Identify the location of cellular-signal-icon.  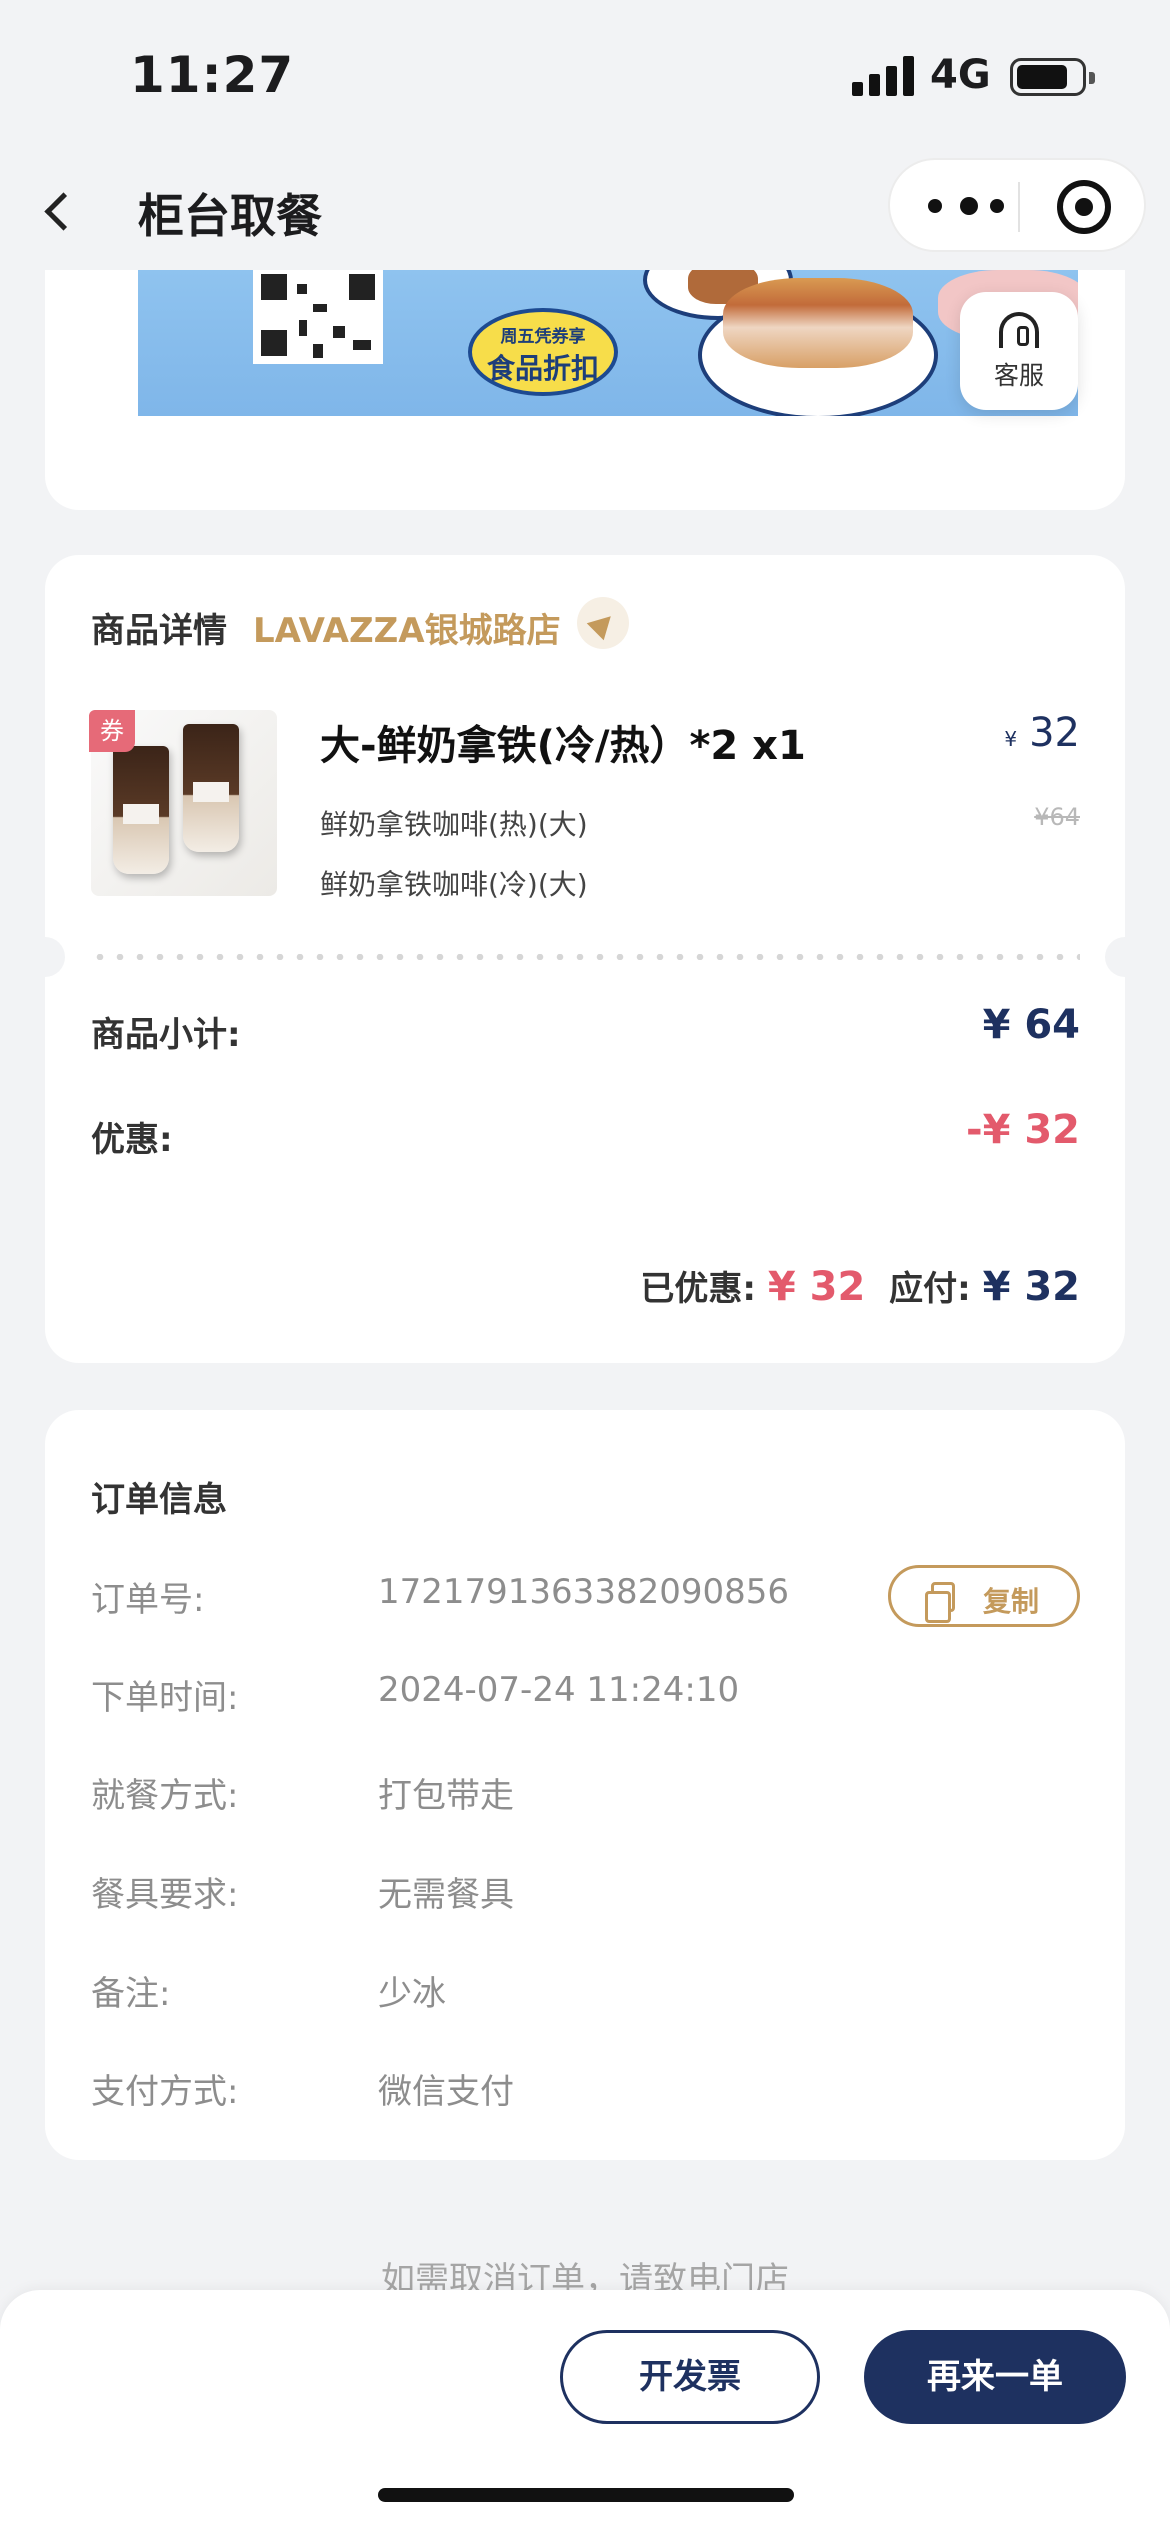
(884, 76).